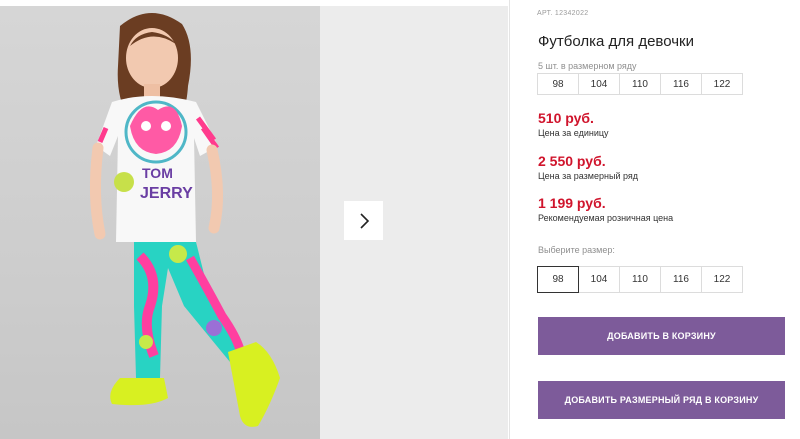 The width and height of the screenshot is (800, 439). I want to click on add-size-set-to-cart-button: ДОБАВИТЬ РАЗМЕРНЫЙ РЯД В КОРЗИНУ, so click(661, 400).